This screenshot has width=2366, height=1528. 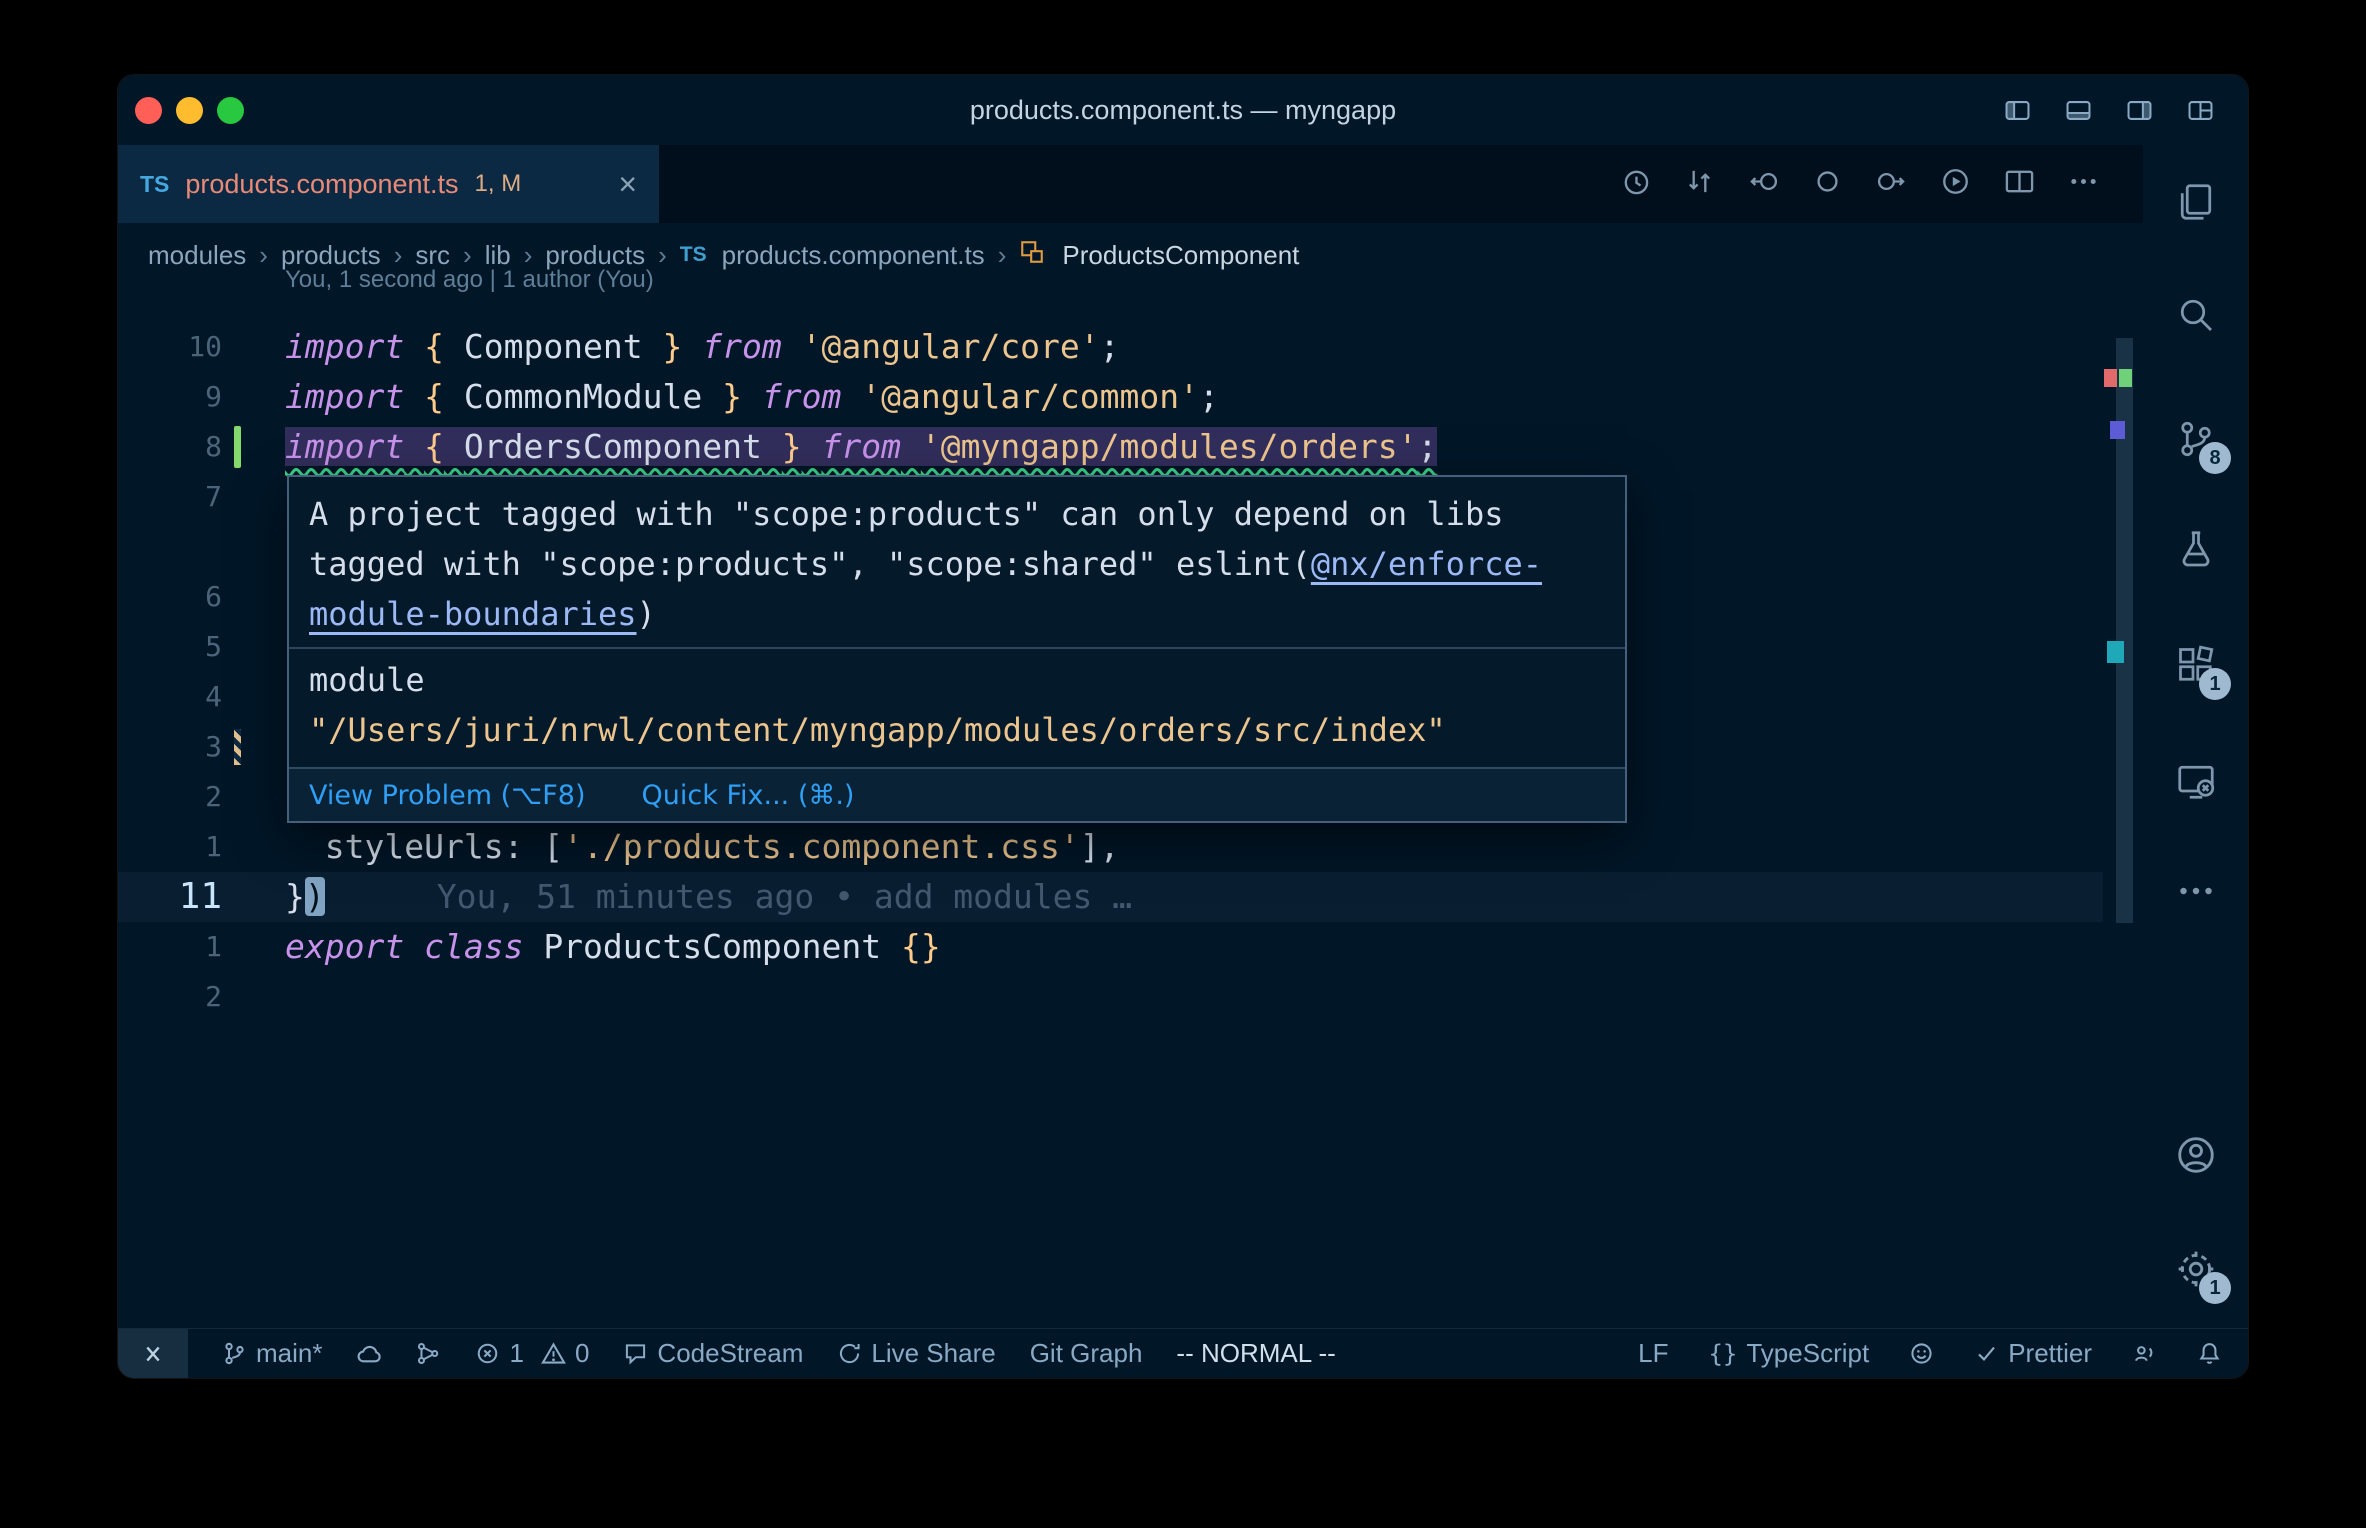 What do you see at coordinates (532, 1353) in the screenshot?
I see `problems-indicator: 1 0` at bounding box center [532, 1353].